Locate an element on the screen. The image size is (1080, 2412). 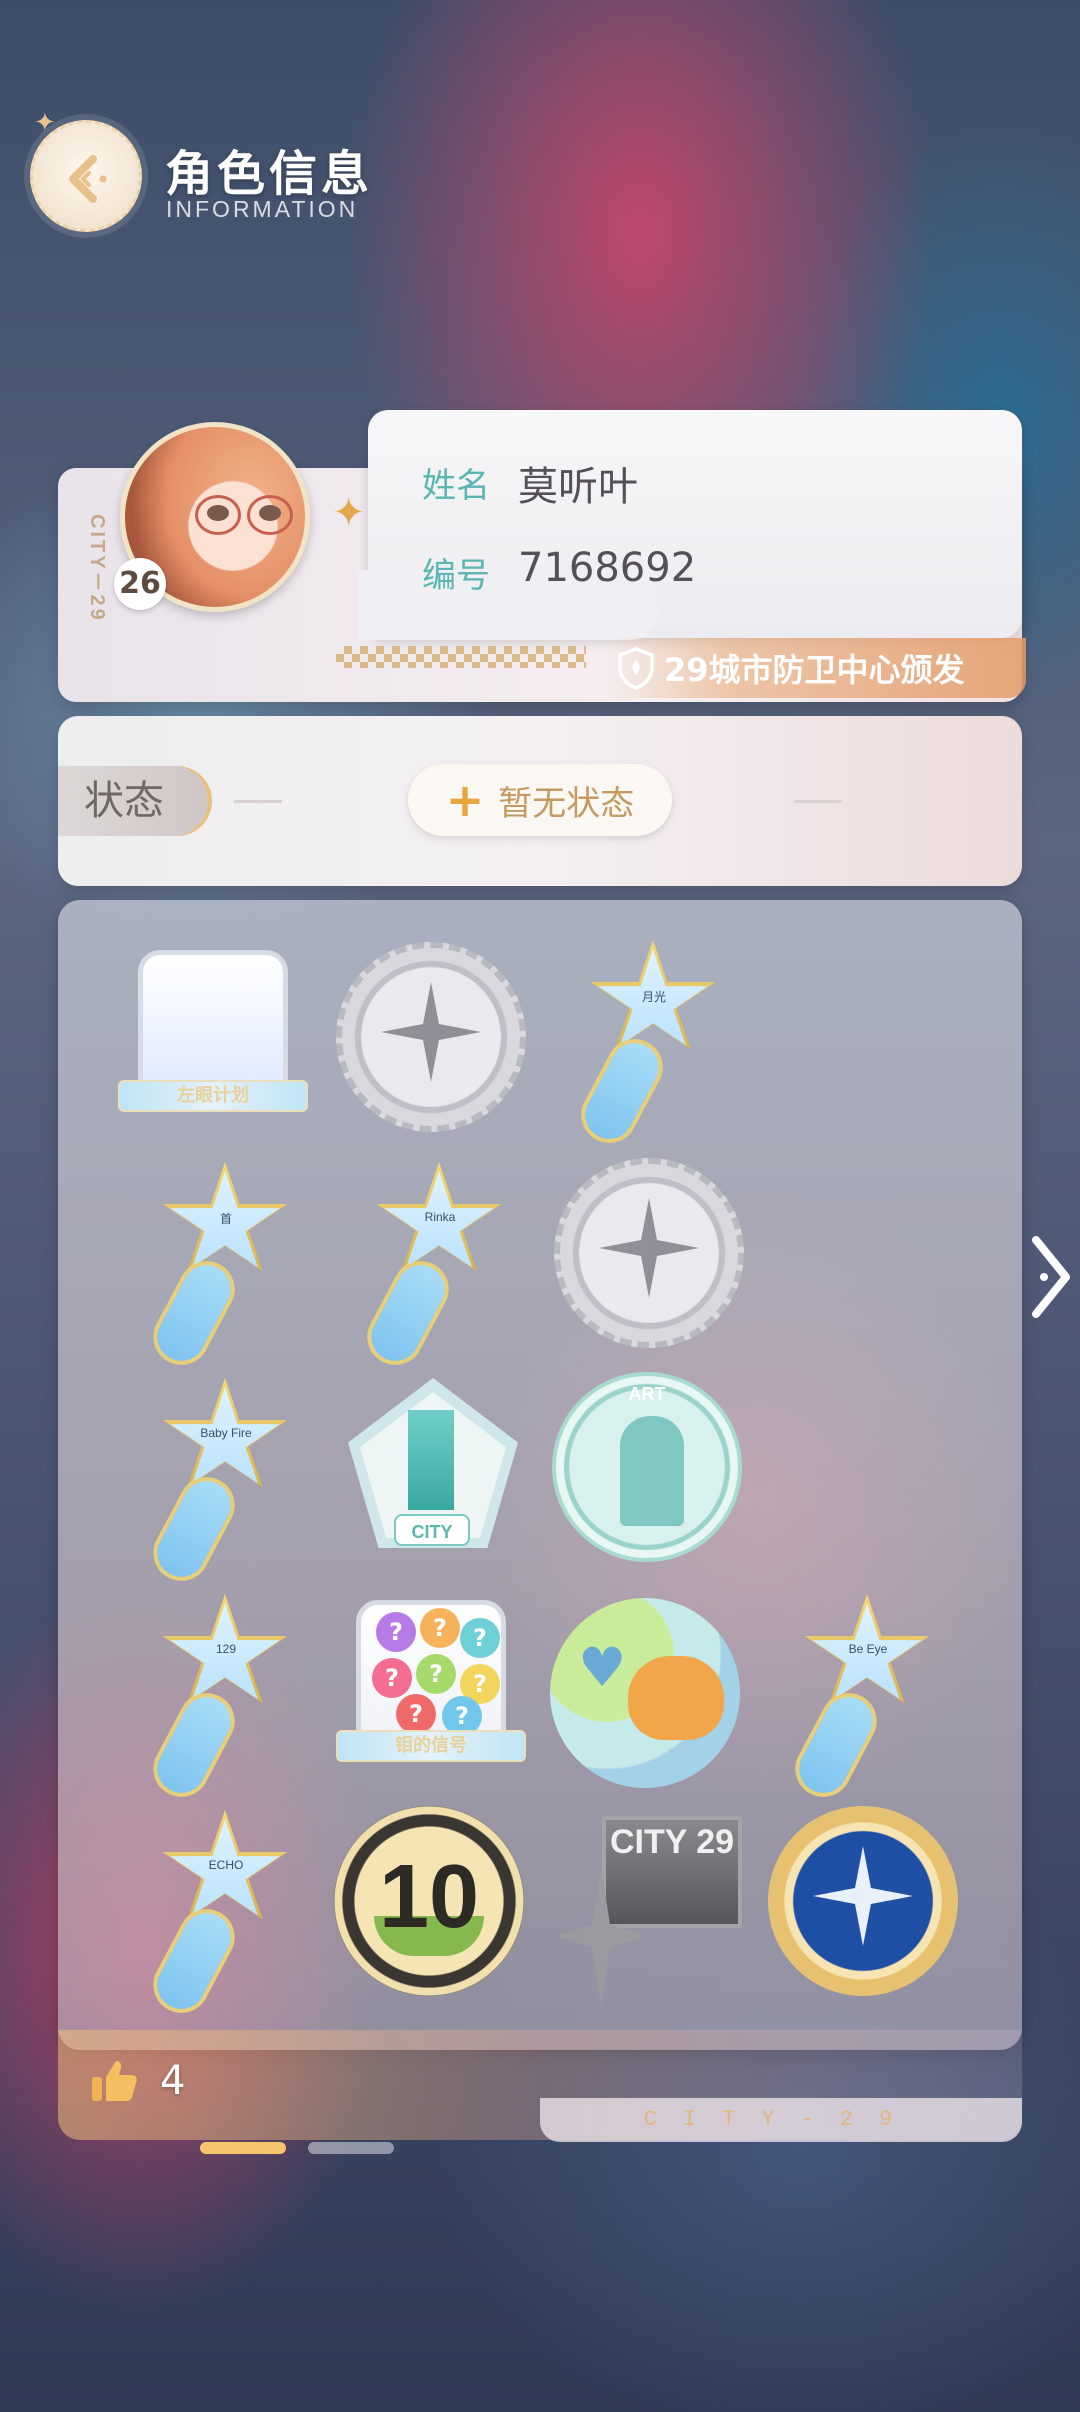
badge-star-rinka: Rinka is located at coordinates (439, 1268).